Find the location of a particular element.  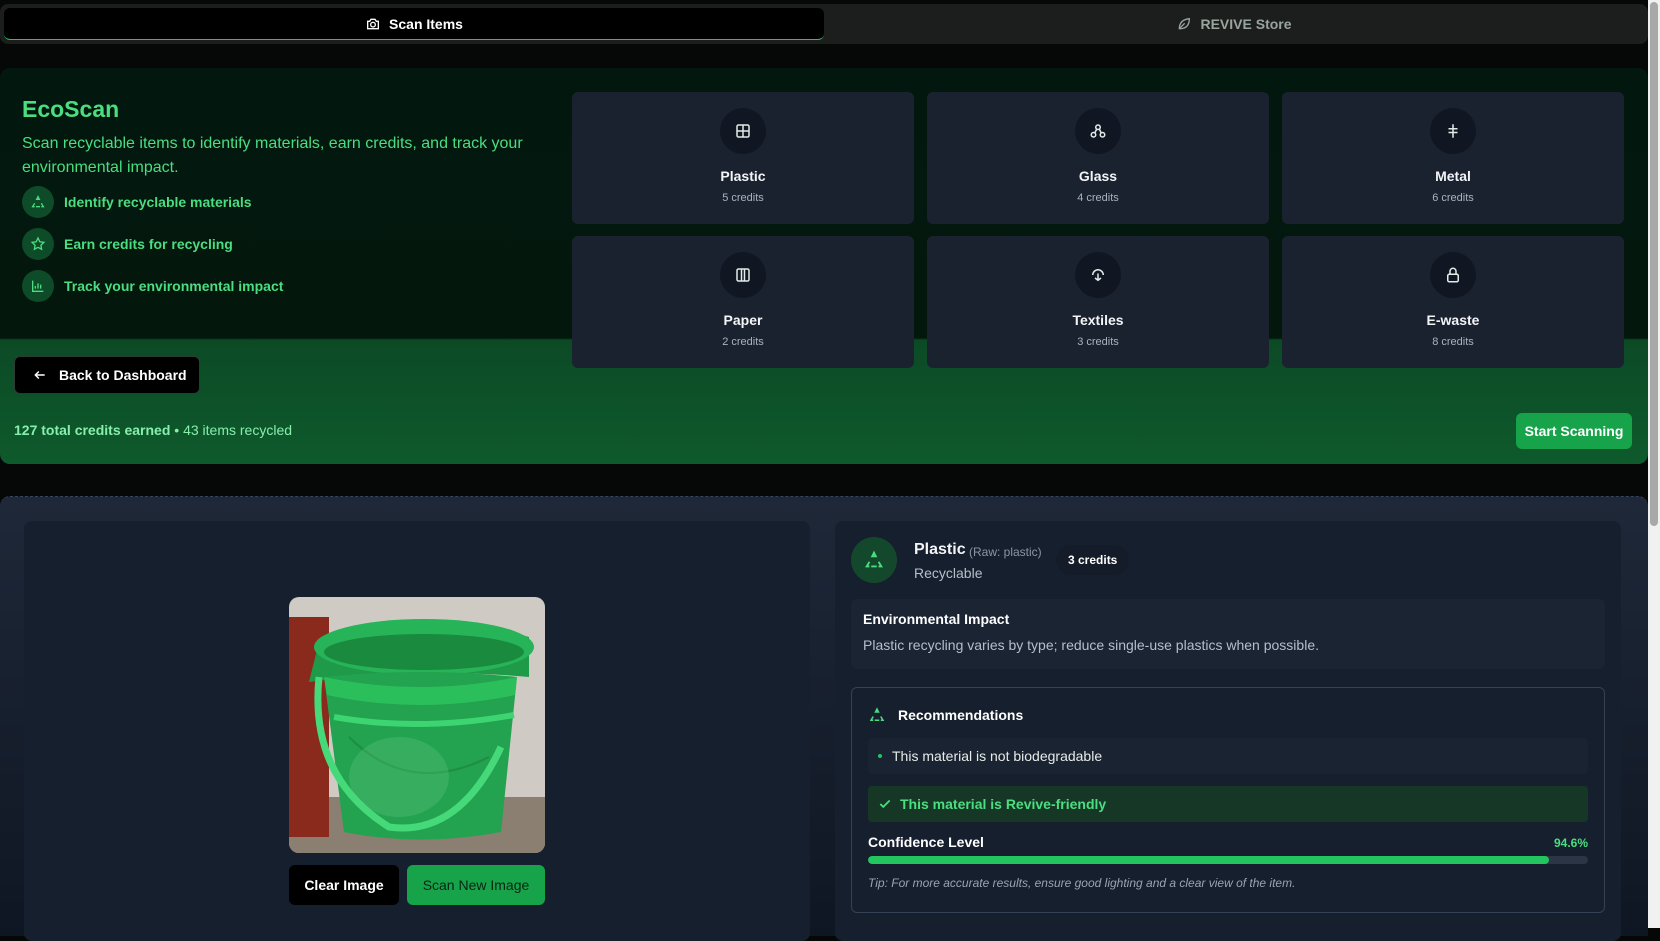

scrollbar is located at coordinates (1654, 464).